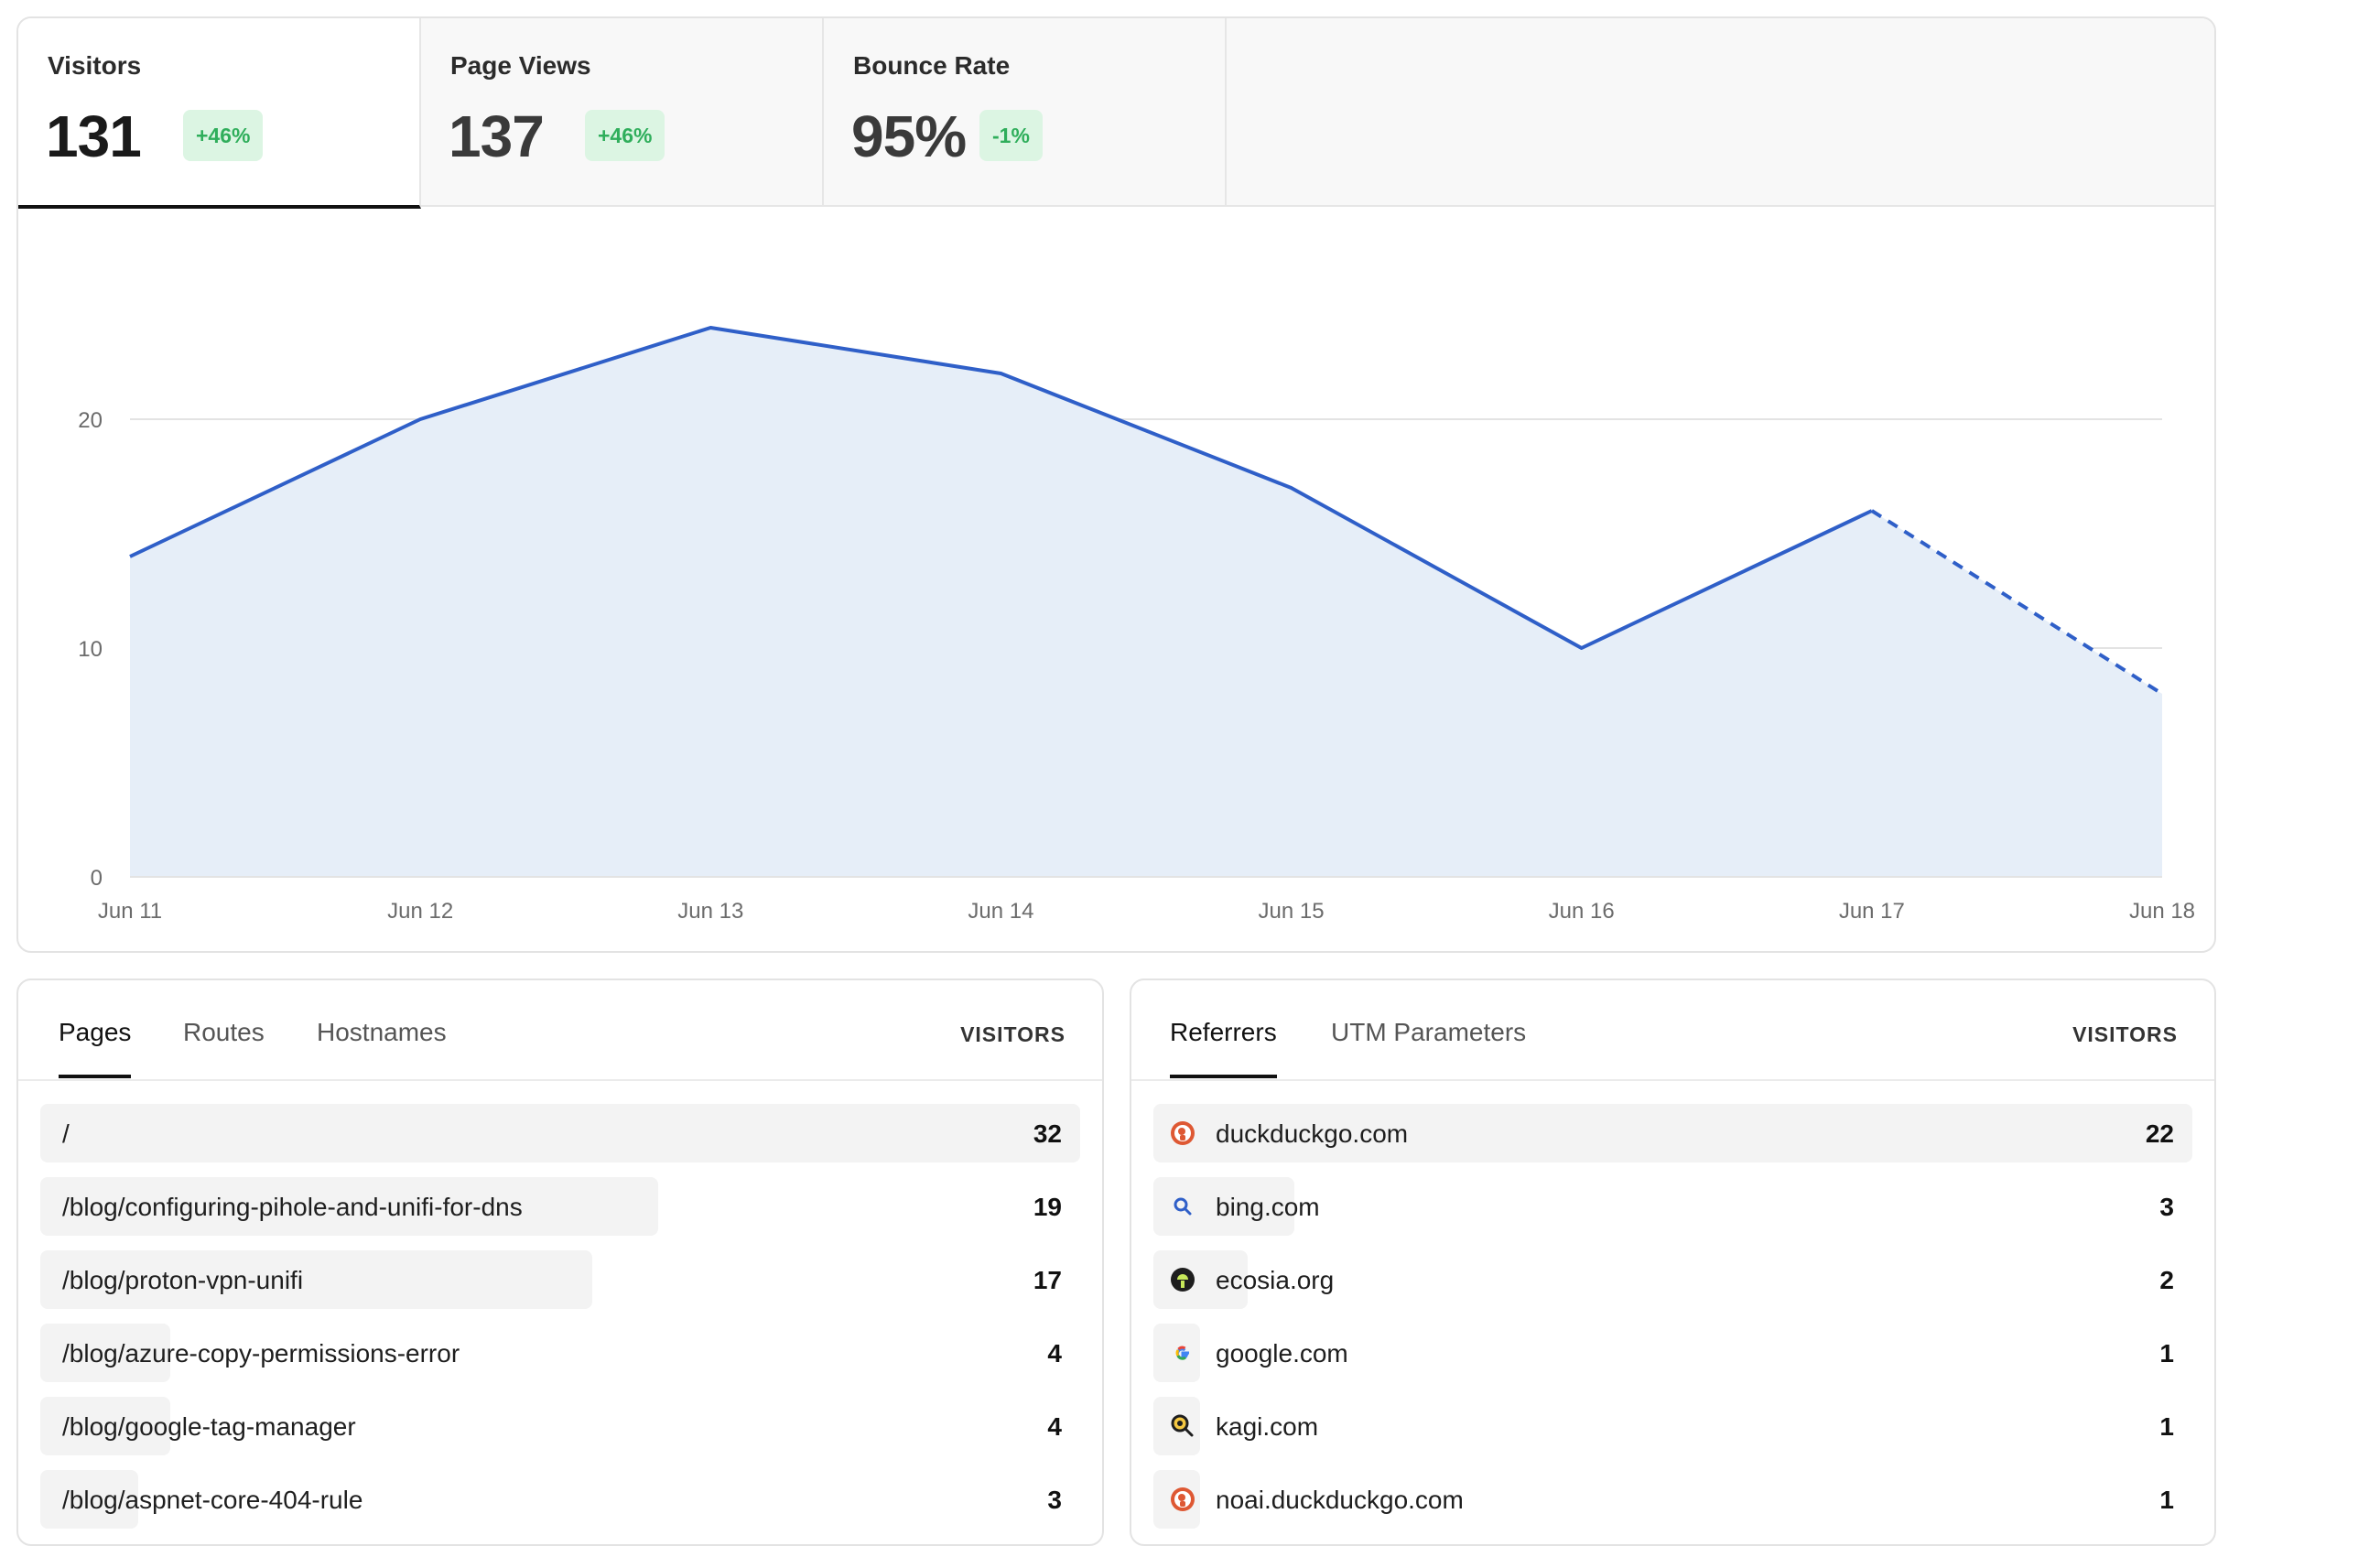 This screenshot has height=1546, width=2380. What do you see at coordinates (95, 65) in the screenshot?
I see `stat-label: Visitors` at bounding box center [95, 65].